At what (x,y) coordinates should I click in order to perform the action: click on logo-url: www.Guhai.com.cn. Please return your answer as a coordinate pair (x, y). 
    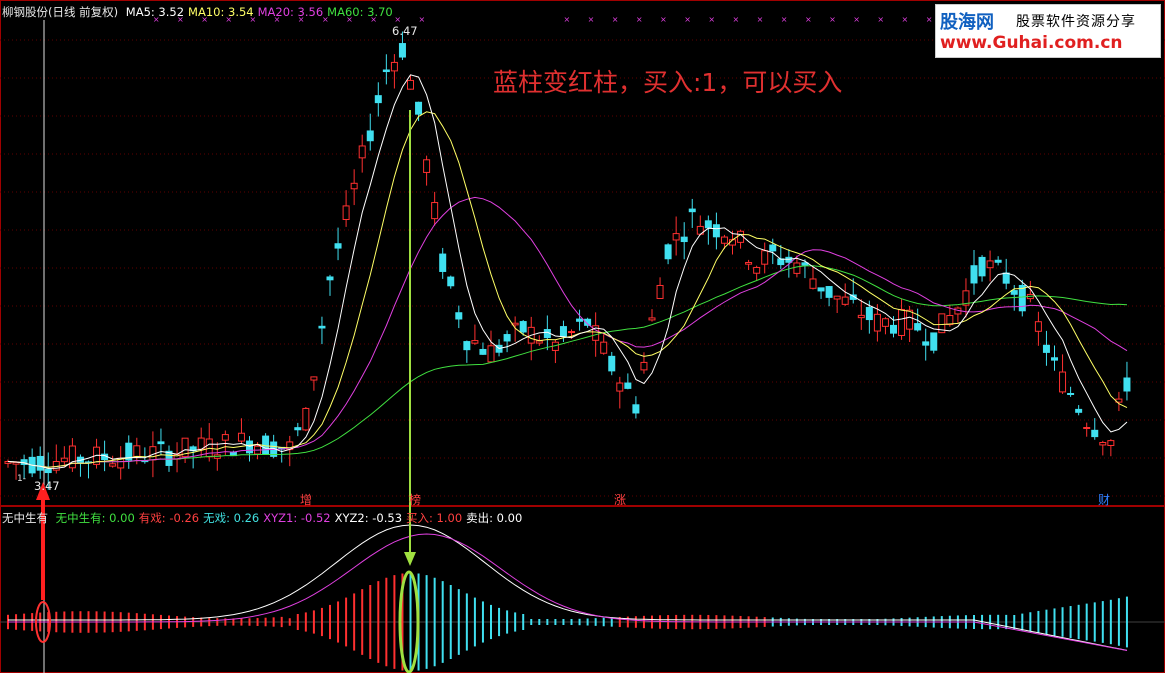
    Looking at the image, I should click on (1031, 43).